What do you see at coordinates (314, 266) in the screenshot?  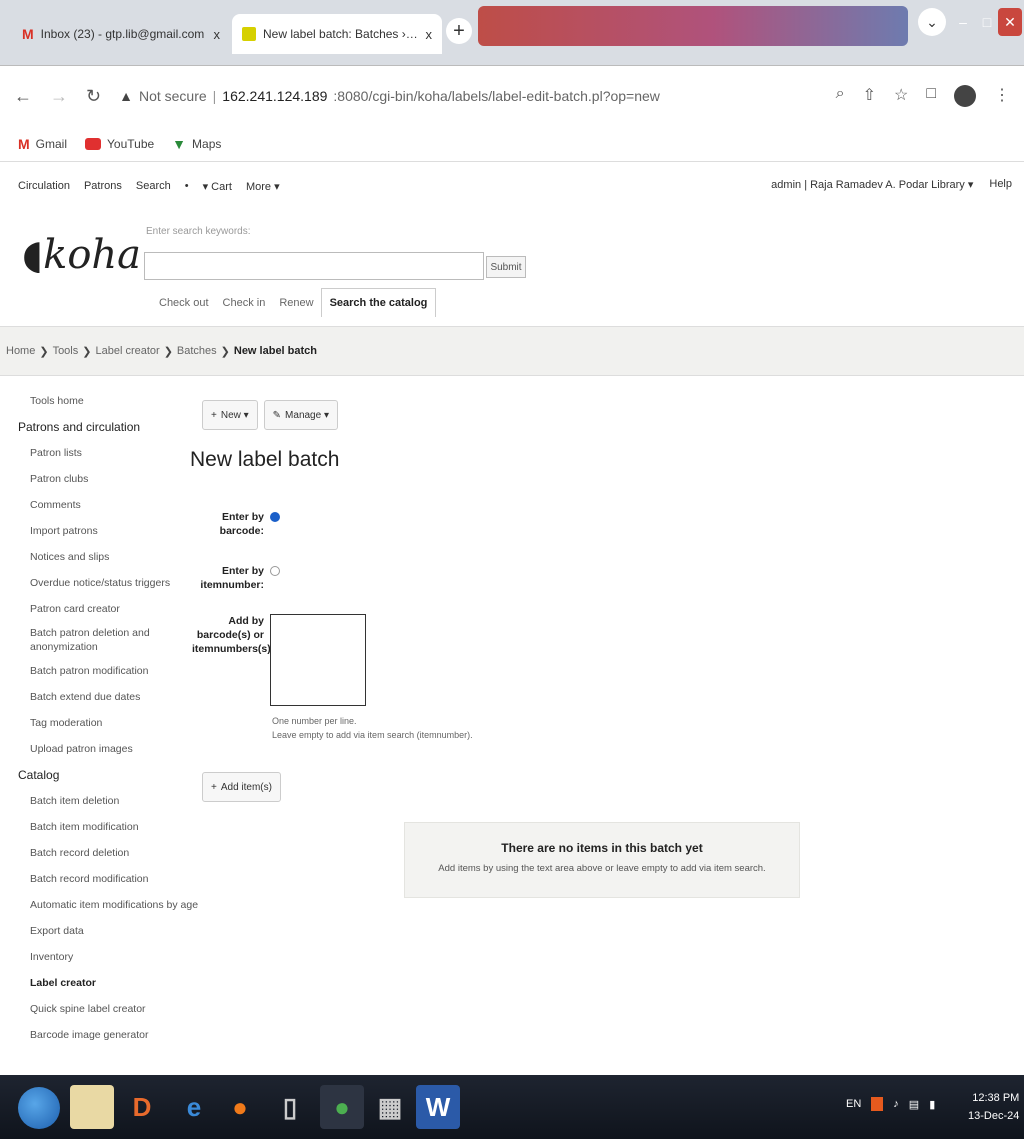 I see `catalog-search-input` at bounding box center [314, 266].